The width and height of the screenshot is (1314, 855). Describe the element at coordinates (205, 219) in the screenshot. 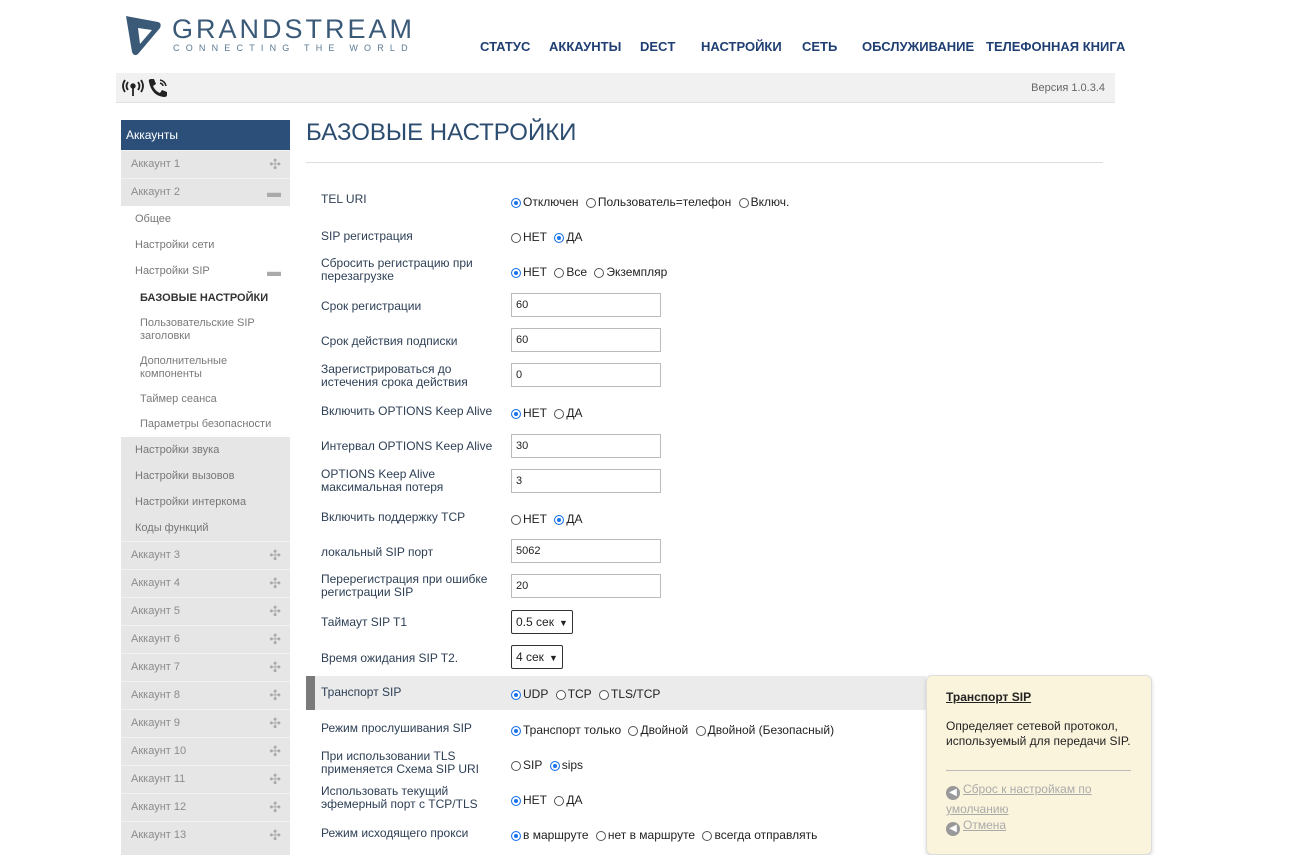

I see `sidebar-item-general: Общее` at that location.